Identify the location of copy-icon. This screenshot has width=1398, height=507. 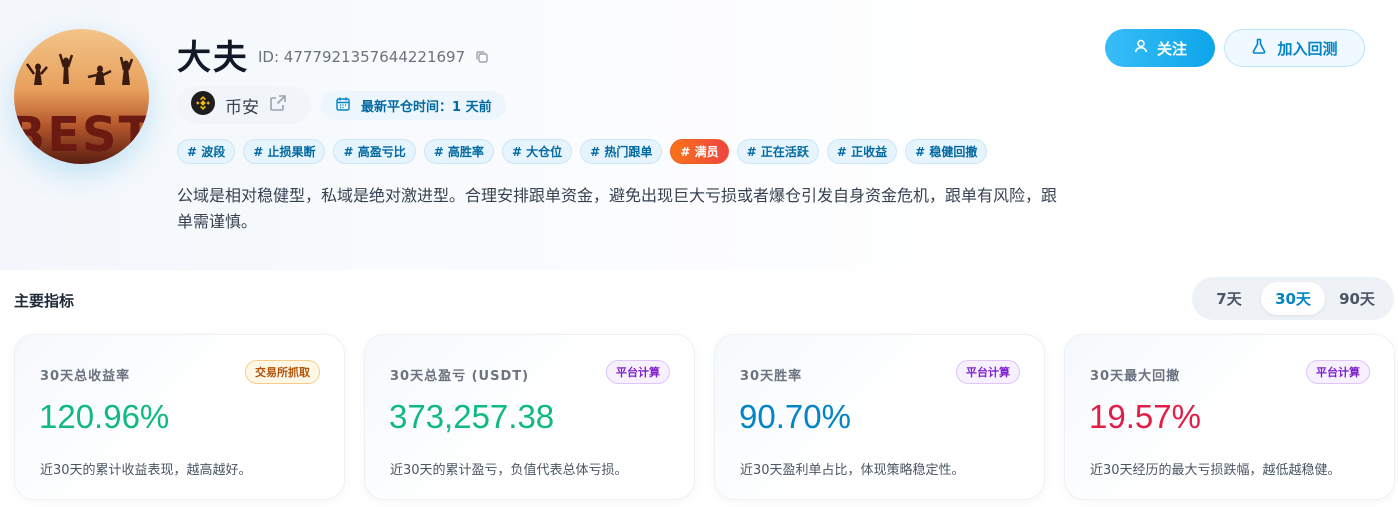
(482, 57).